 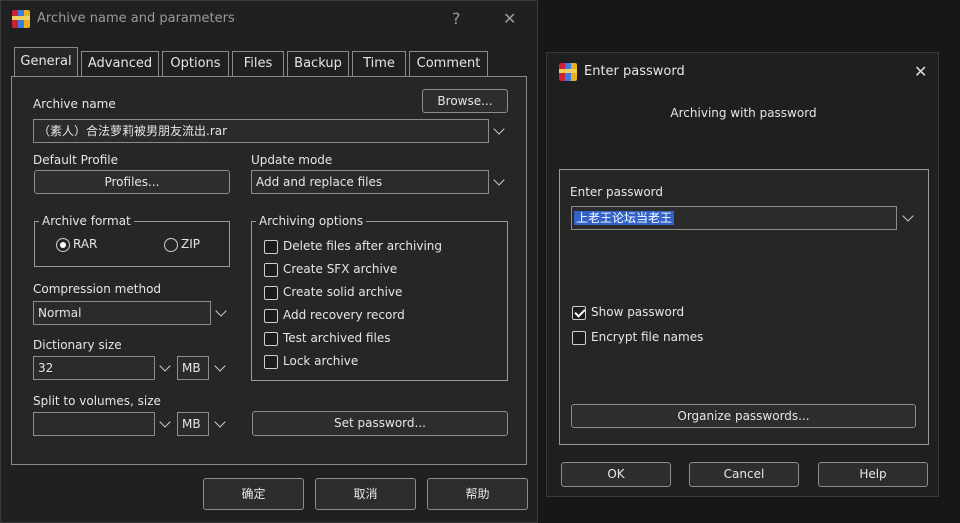 What do you see at coordinates (77, 345) in the screenshot?
I see `dictionary-size-label: Dictionary size` at bounding box center [77, 345].